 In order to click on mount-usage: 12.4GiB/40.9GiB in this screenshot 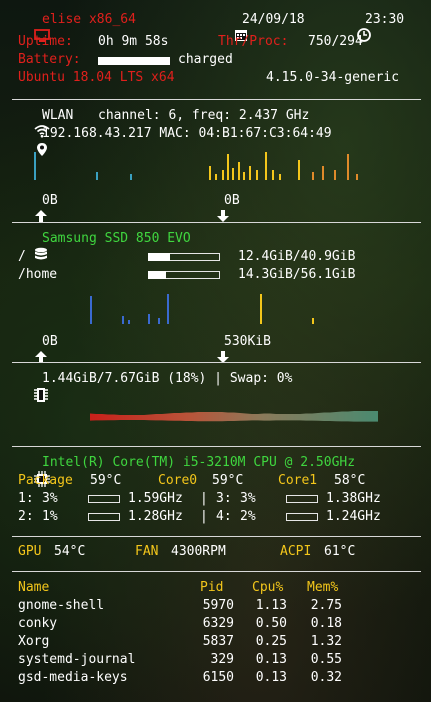, I will do `click(297, 256)`.